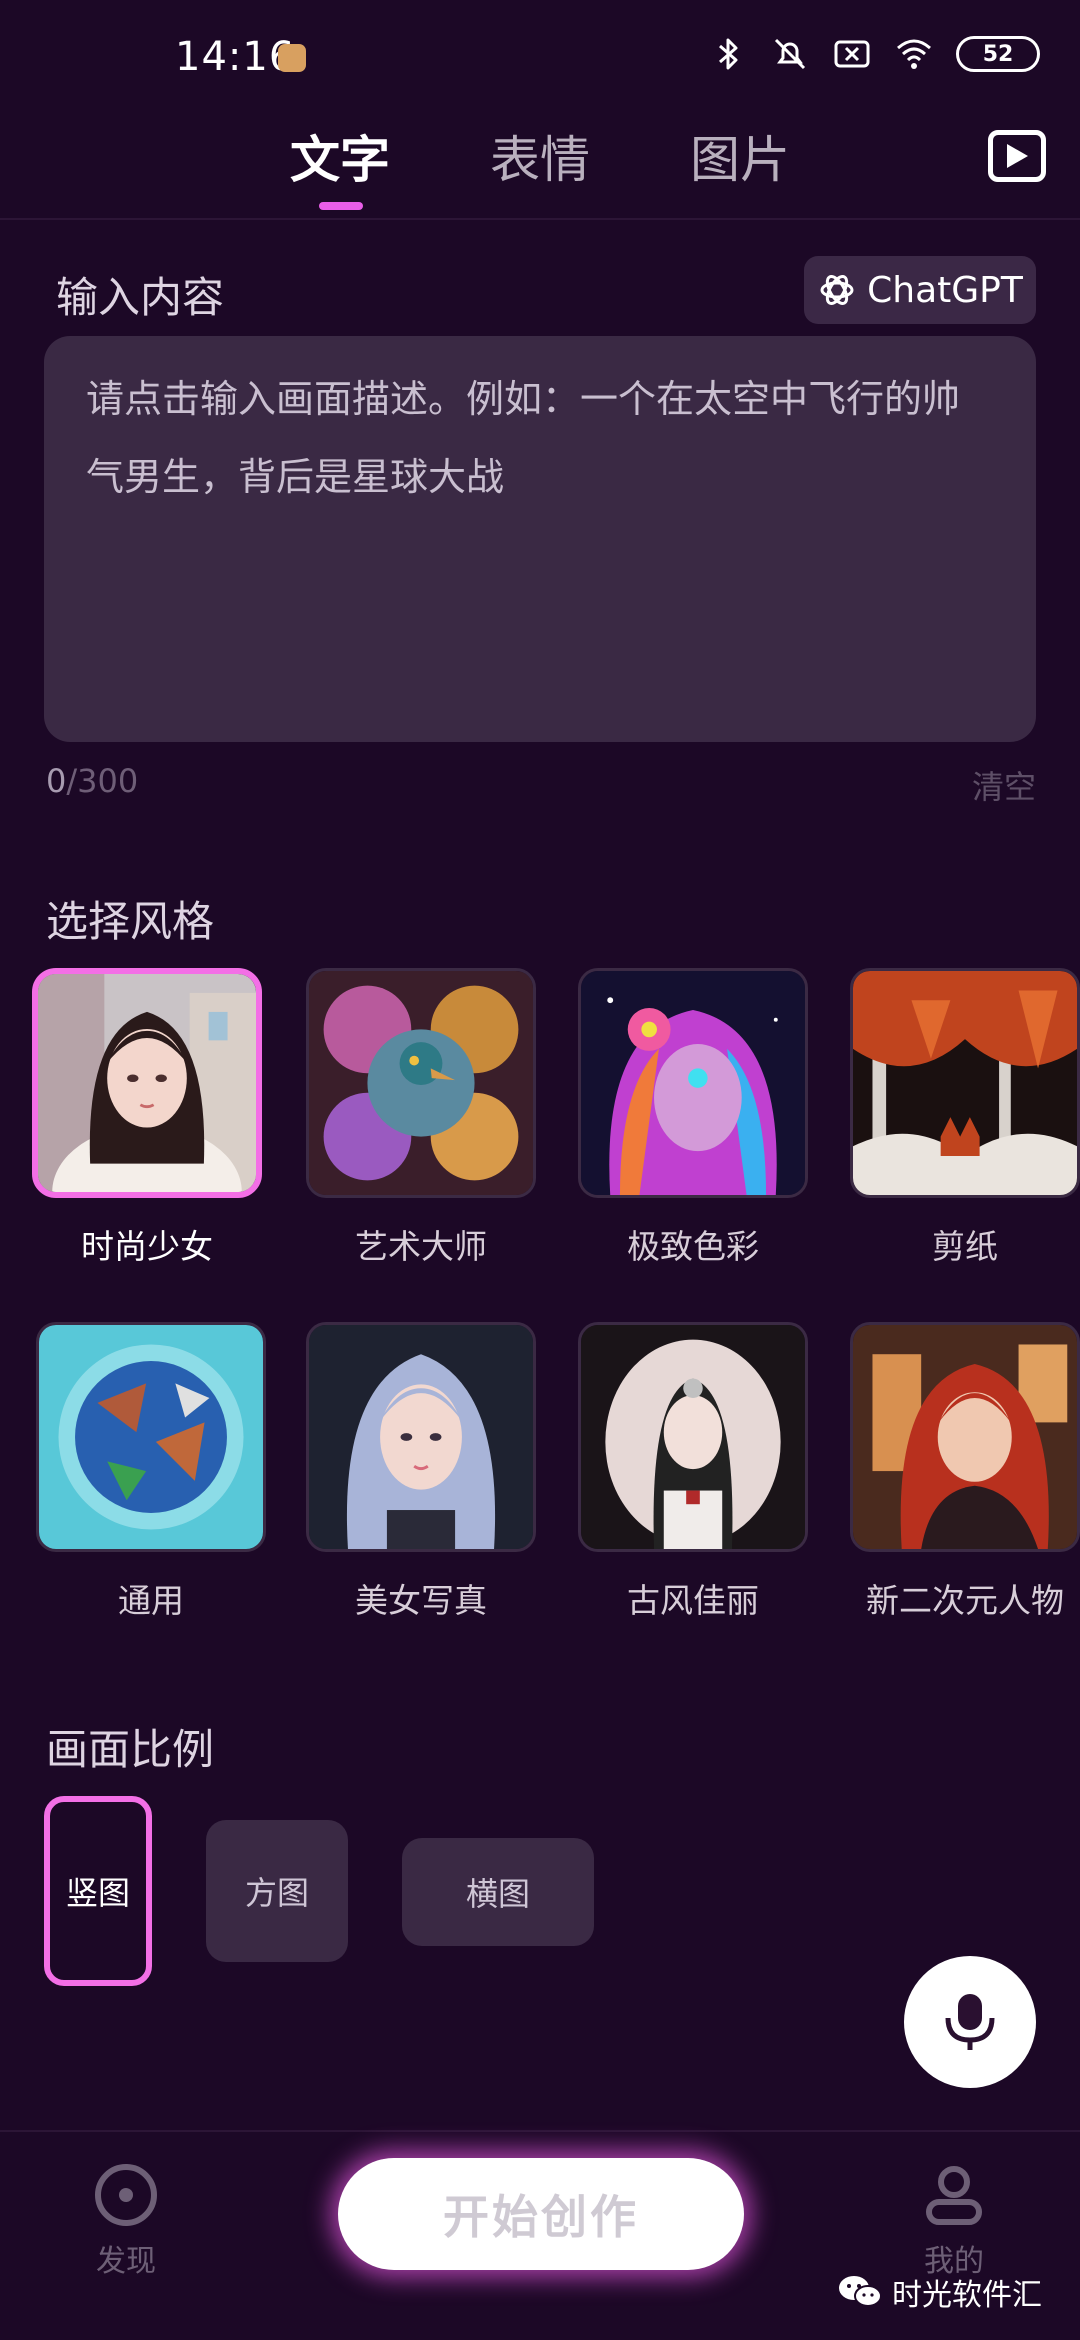  Describe the element at coordinates (874, 54) in the screenshot. I see `status-icons: 52` at that location.